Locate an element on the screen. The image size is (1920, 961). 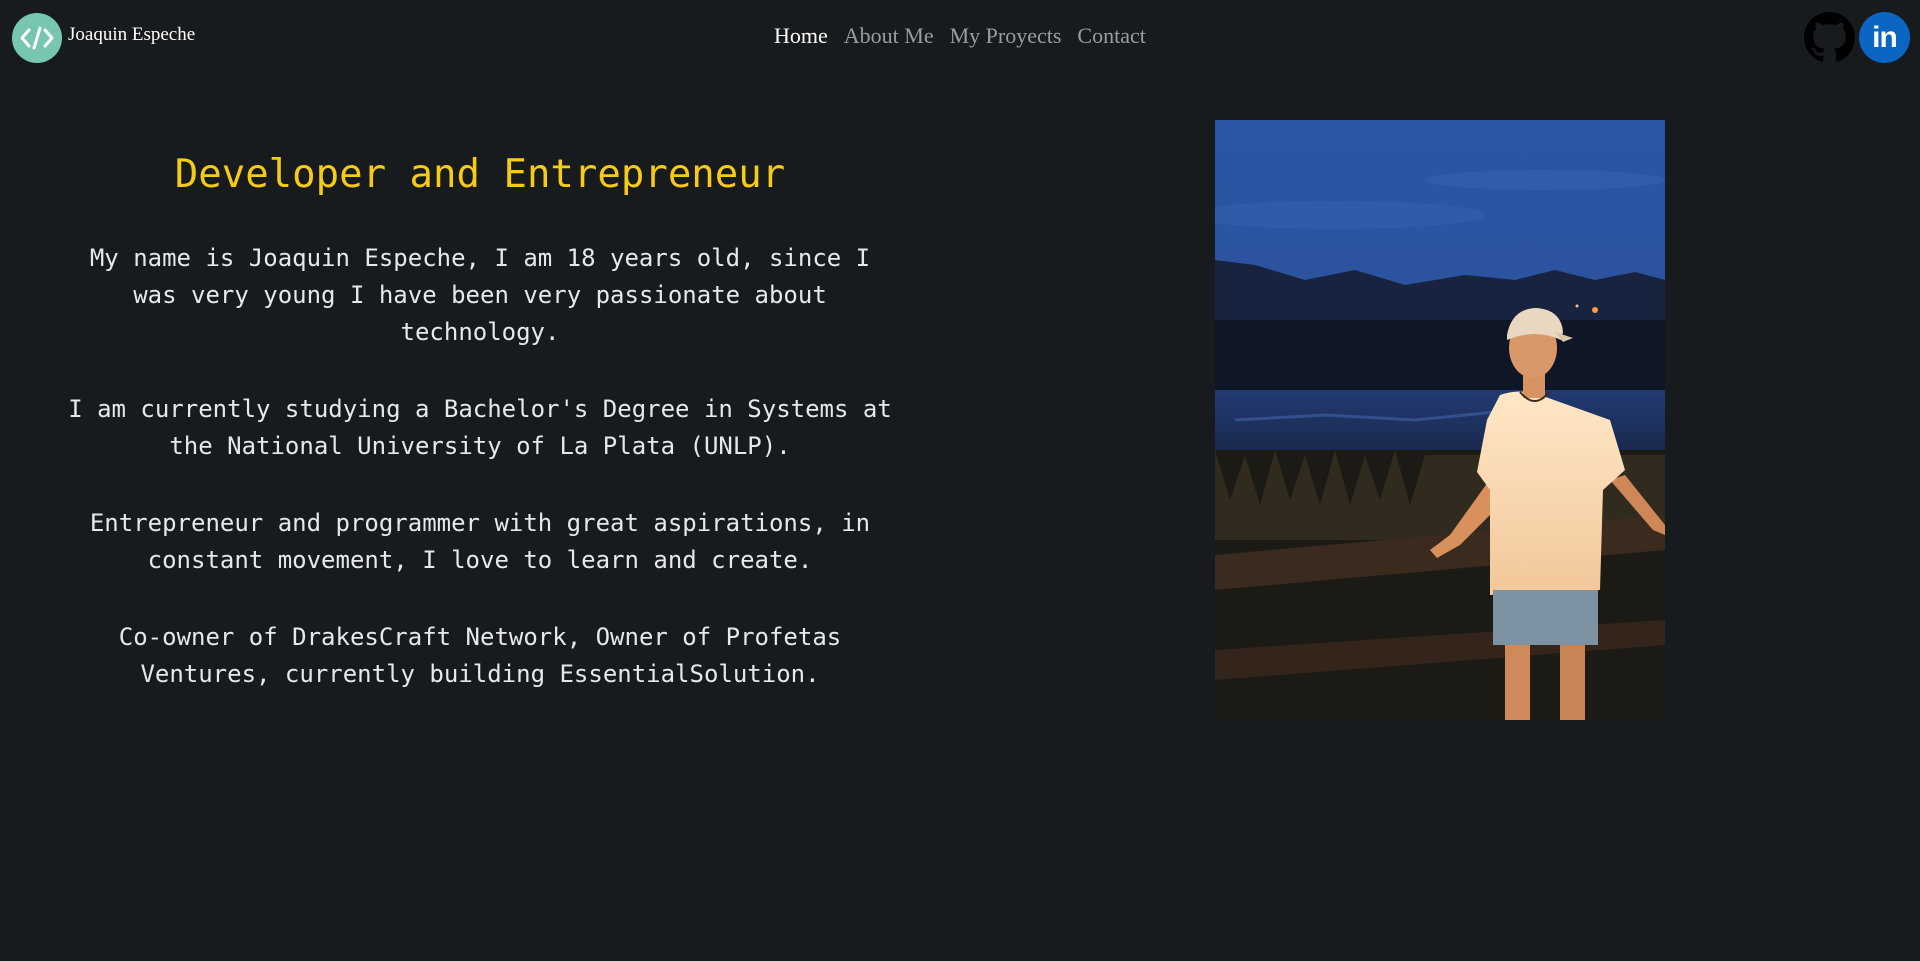
page-title: Developer and Entrepreneur is located at coordinates (480, 174).